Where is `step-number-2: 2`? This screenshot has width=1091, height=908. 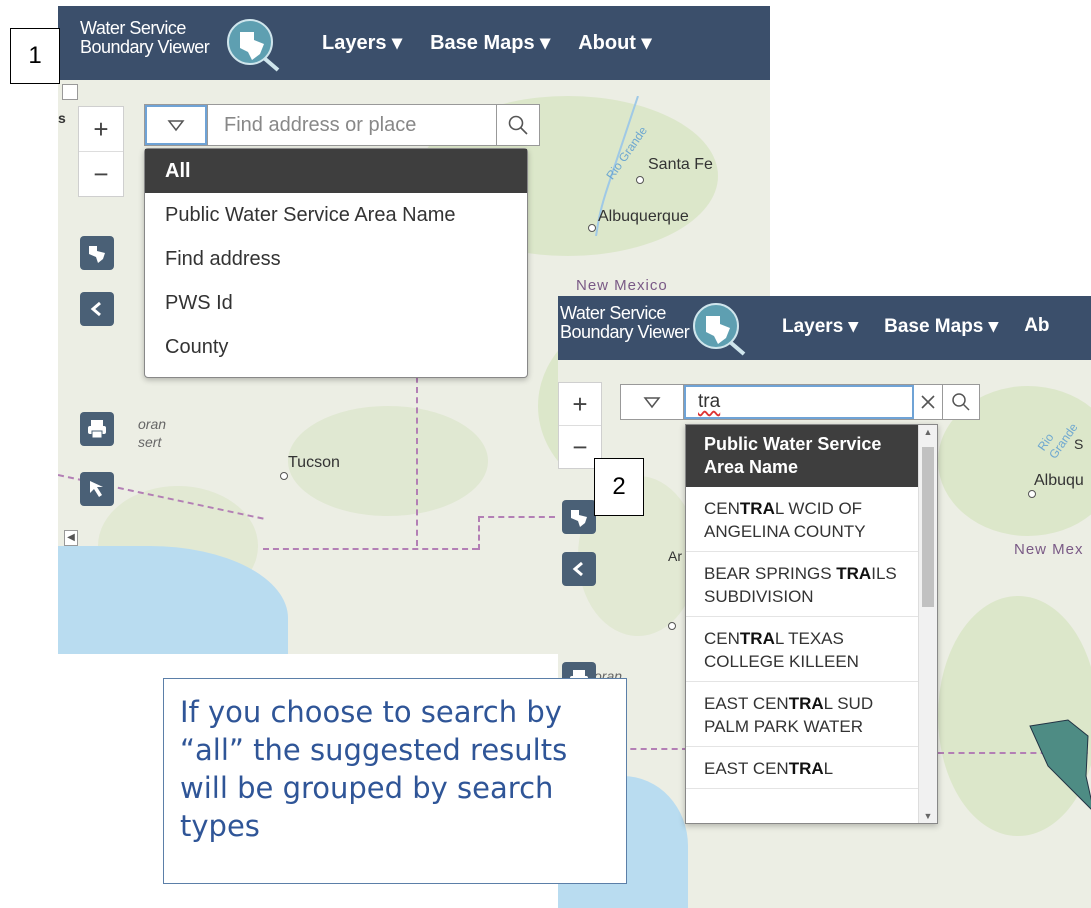 step-number-2: 2 is located at coordinates (619, 487).